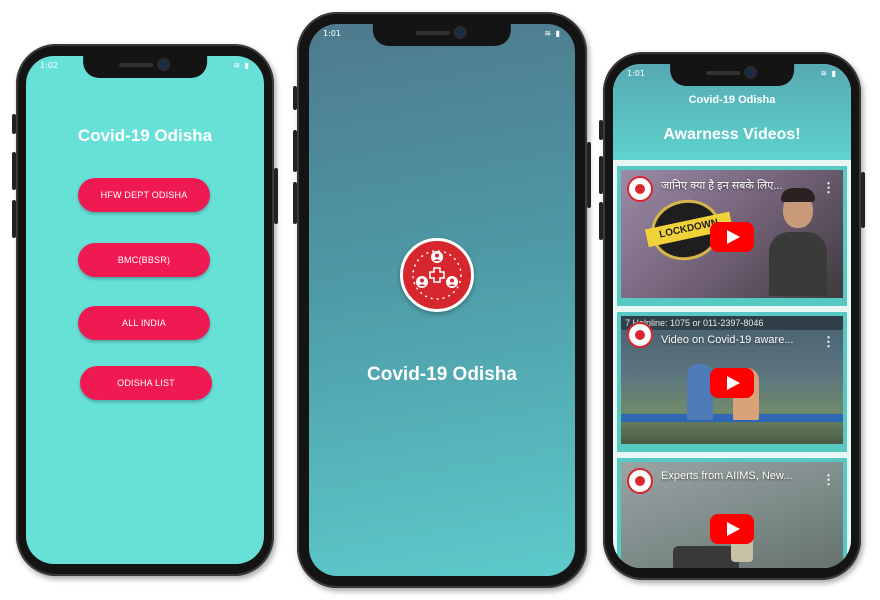 The image size is (880, 600). Describe the element at coordinates (146, 383) in the screenshot. I see `odisha-list-button: ODISHA LIST` at that location.